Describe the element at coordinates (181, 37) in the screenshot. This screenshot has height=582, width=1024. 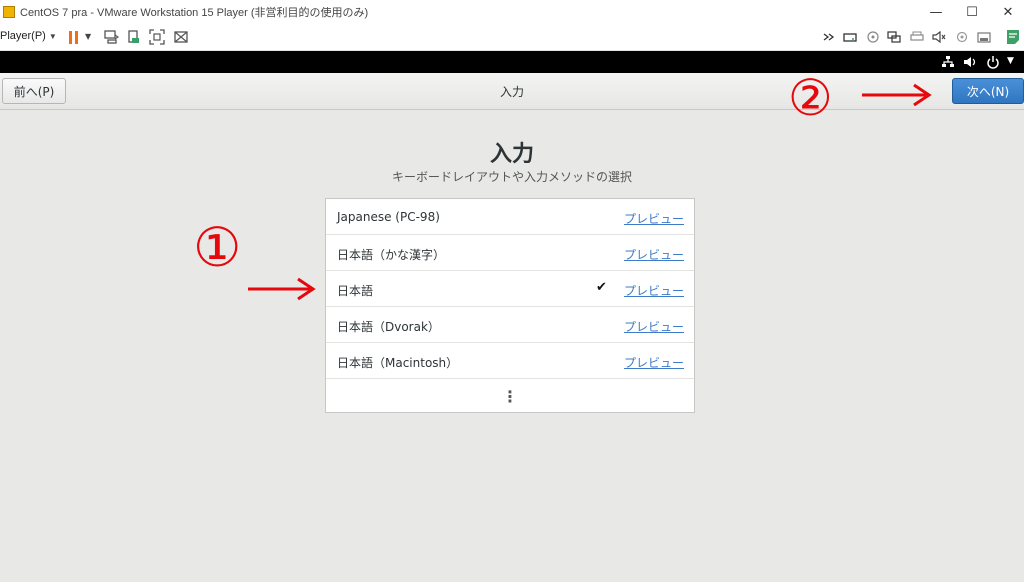
I see `unity-icon` at that location.